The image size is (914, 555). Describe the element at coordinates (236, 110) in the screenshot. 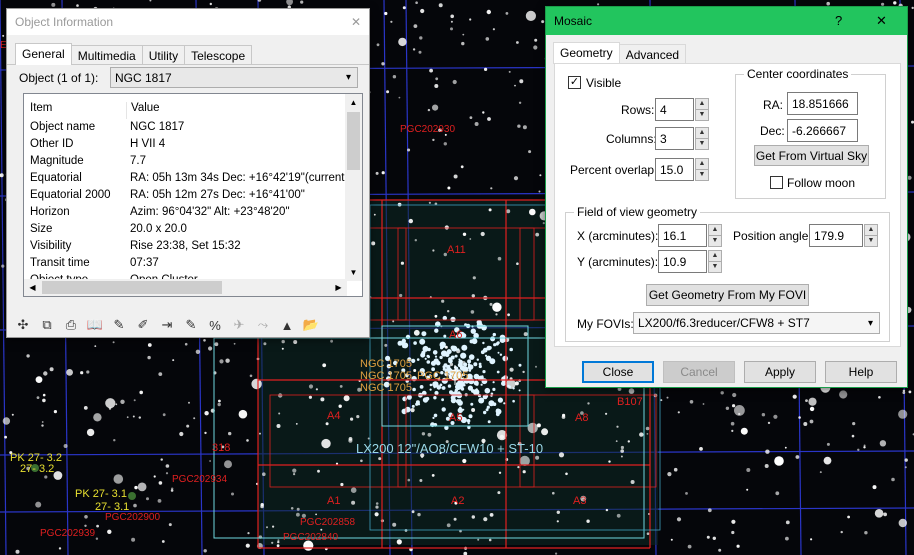

I see `column-header-value: Value` at that location.